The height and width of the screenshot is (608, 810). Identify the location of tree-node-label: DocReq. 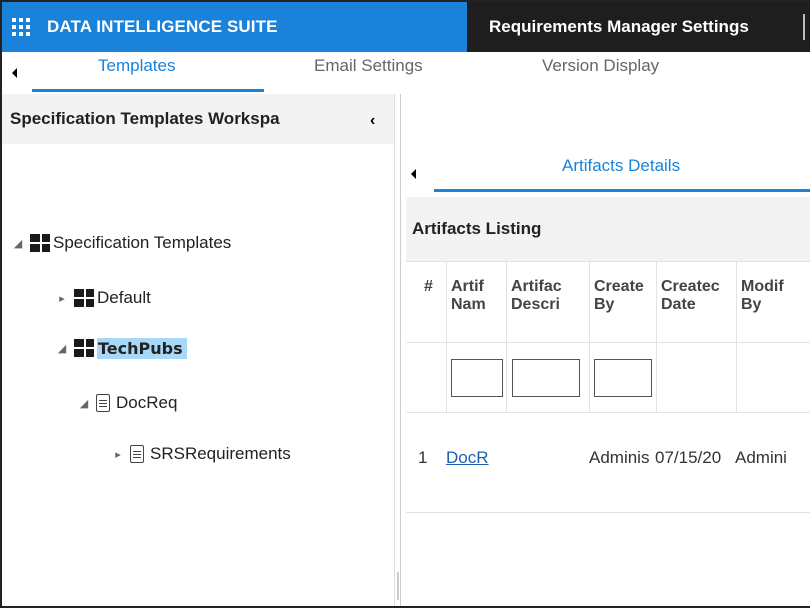
(147, 402).